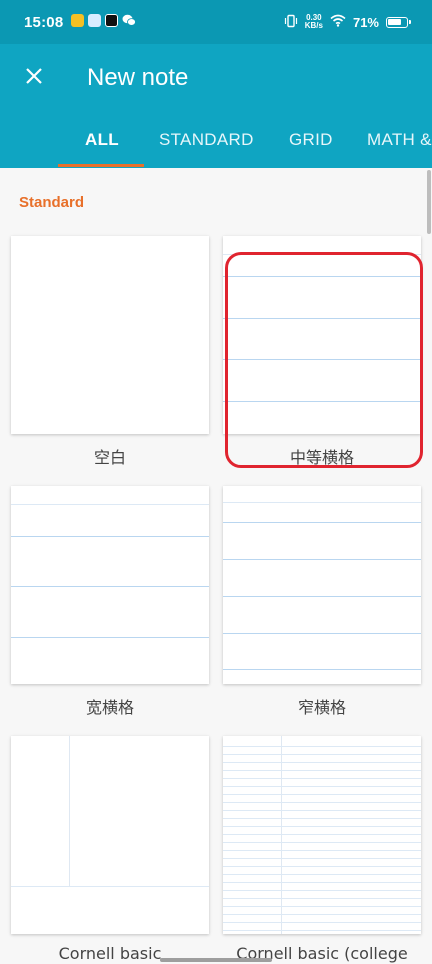 The image size is (432, 964). Describe the element at coordinates (321, 707) in the screenshot. I see `template-label: 窄横格` at that location.